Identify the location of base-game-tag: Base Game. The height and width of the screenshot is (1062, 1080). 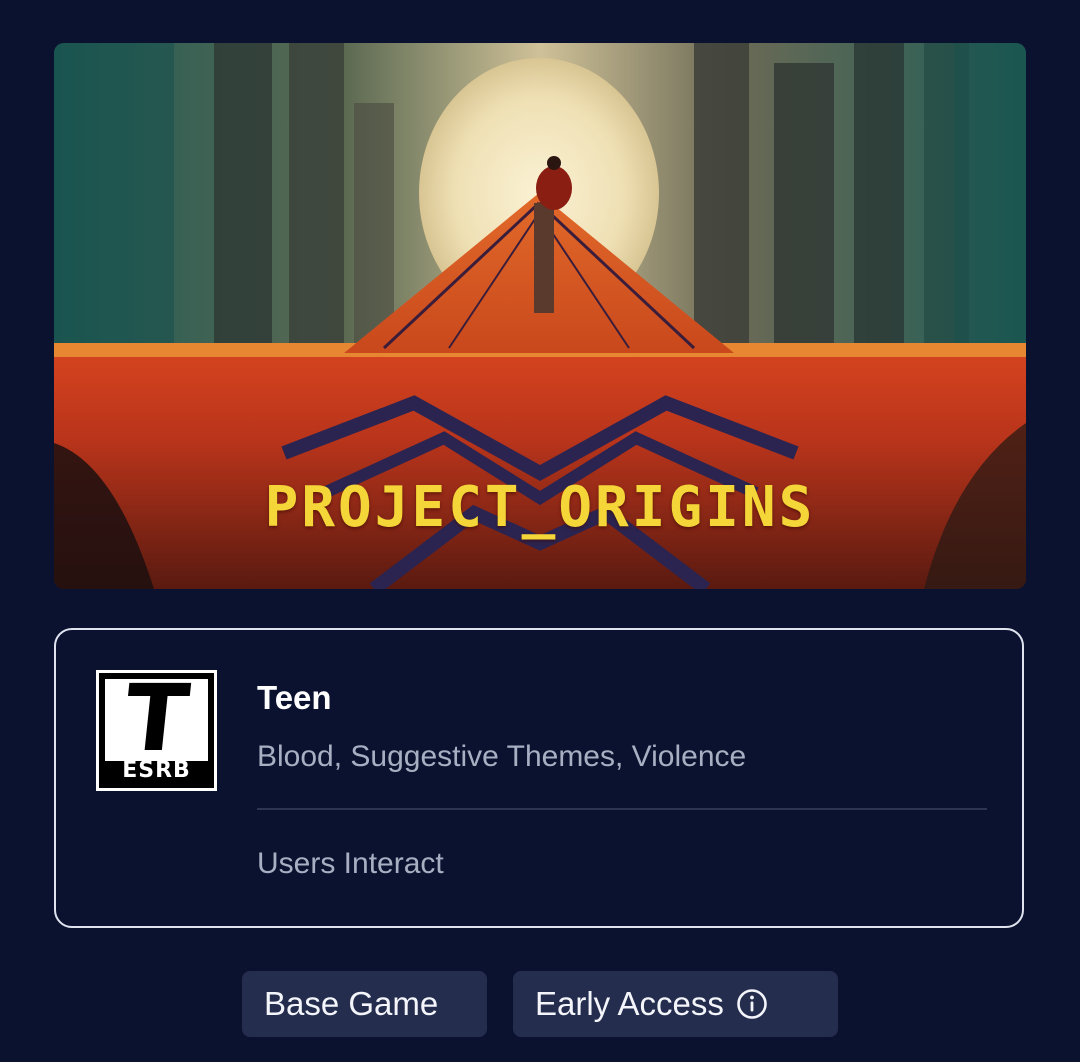
(364, 1004).